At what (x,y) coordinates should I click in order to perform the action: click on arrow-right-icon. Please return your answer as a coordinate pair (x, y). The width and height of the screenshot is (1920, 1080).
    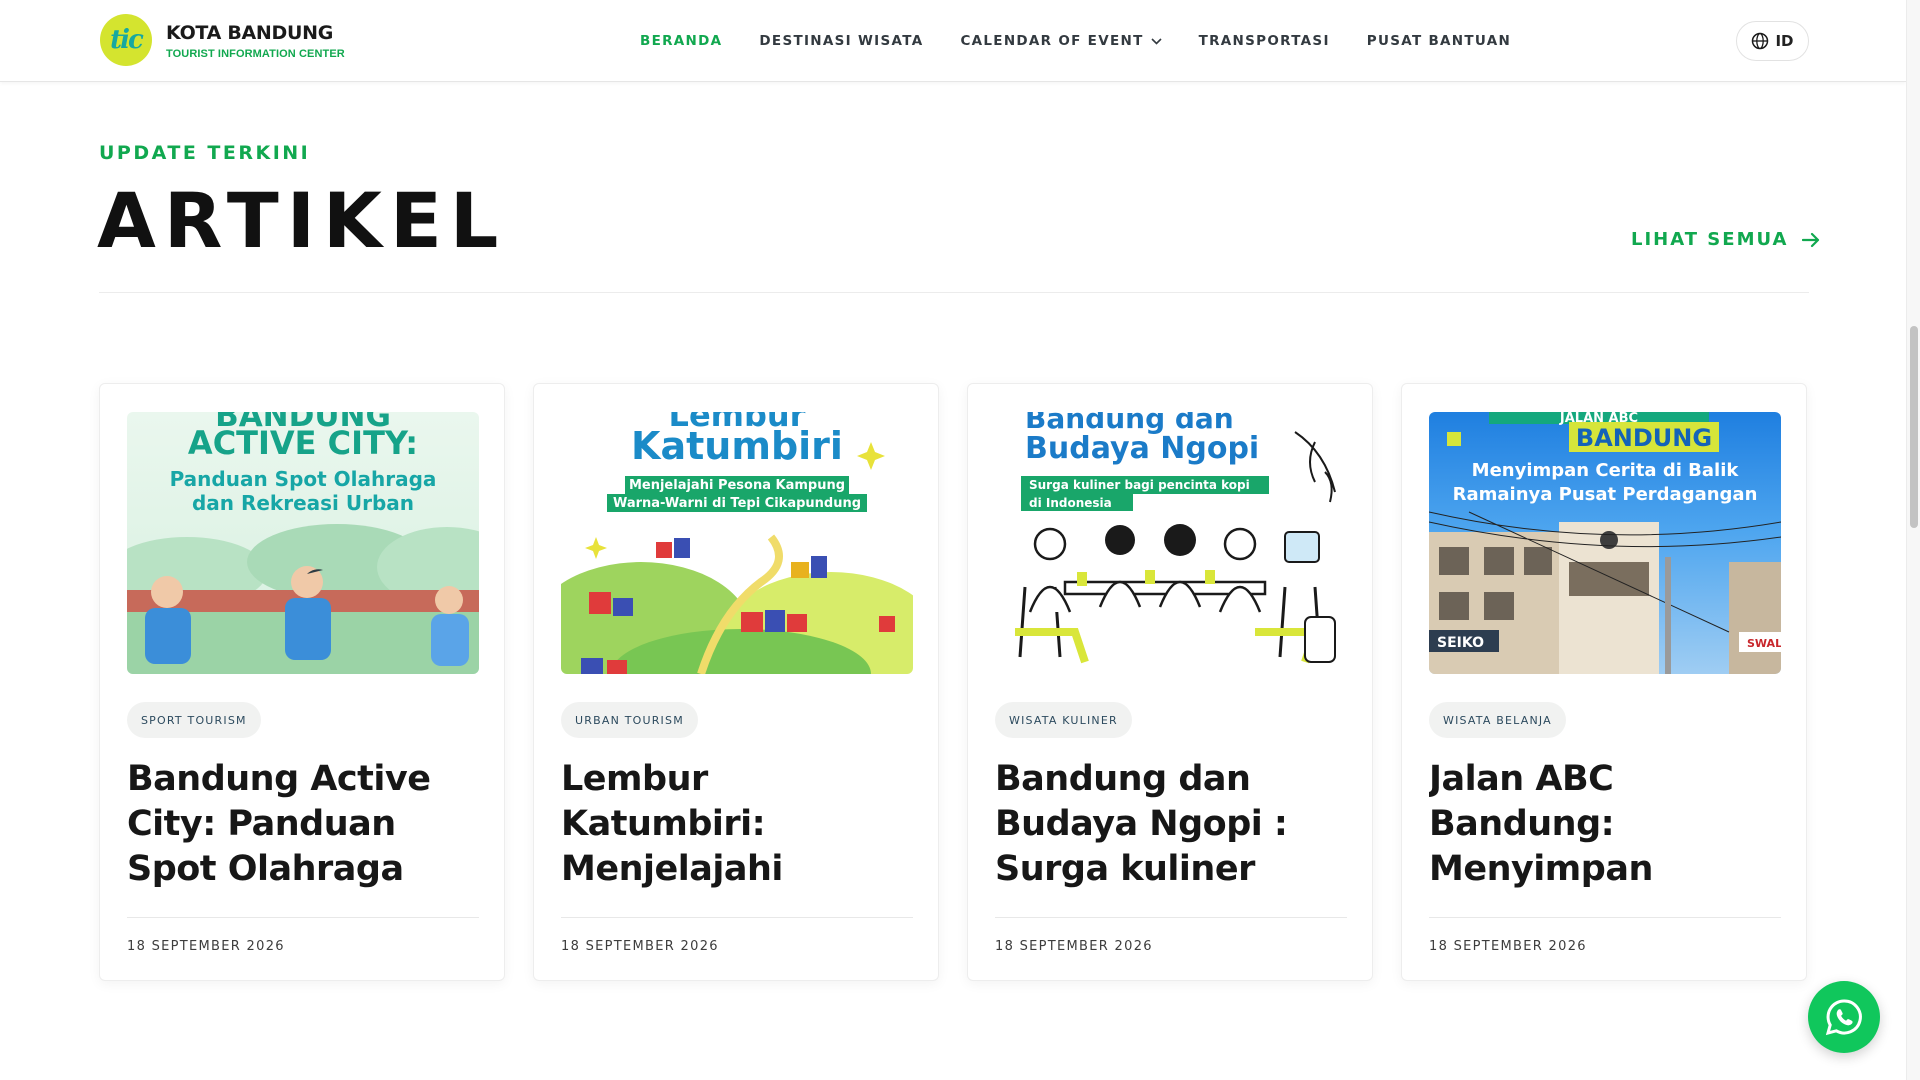
    Looking at the image, I should click on (1811, 239).